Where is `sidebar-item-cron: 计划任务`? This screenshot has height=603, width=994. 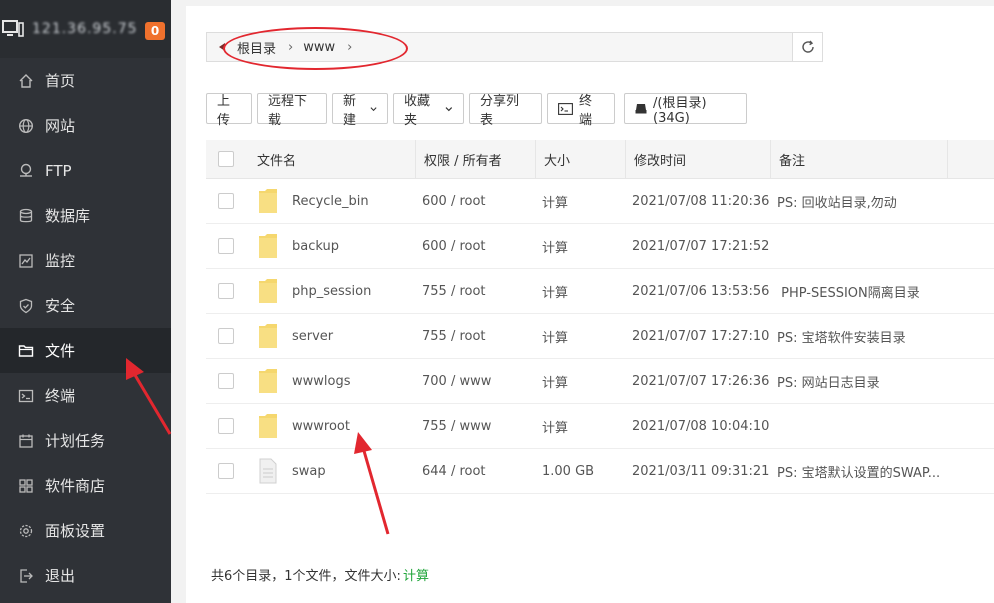
sidebar-item-cron: 计划任务 is located at coordinates (85, 440).